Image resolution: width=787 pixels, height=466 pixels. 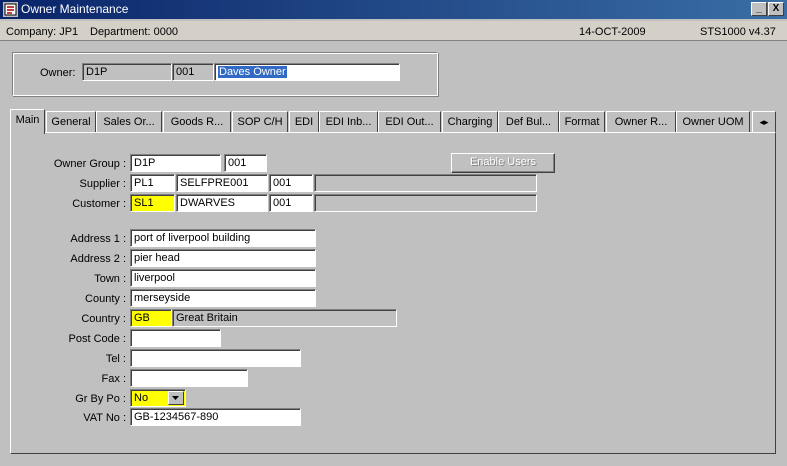 I want to click on app-icon, so click(x=10, y=9).